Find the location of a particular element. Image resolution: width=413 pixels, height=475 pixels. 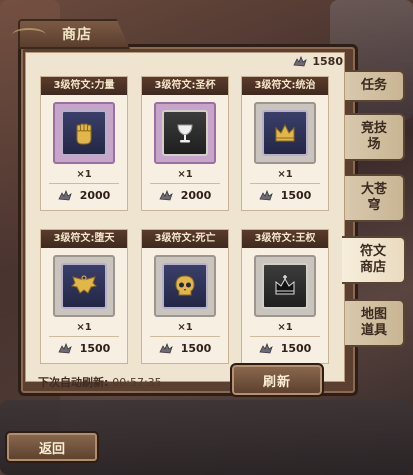

tab-map-items: 地图 道具 is located at coordinates (375, 323).